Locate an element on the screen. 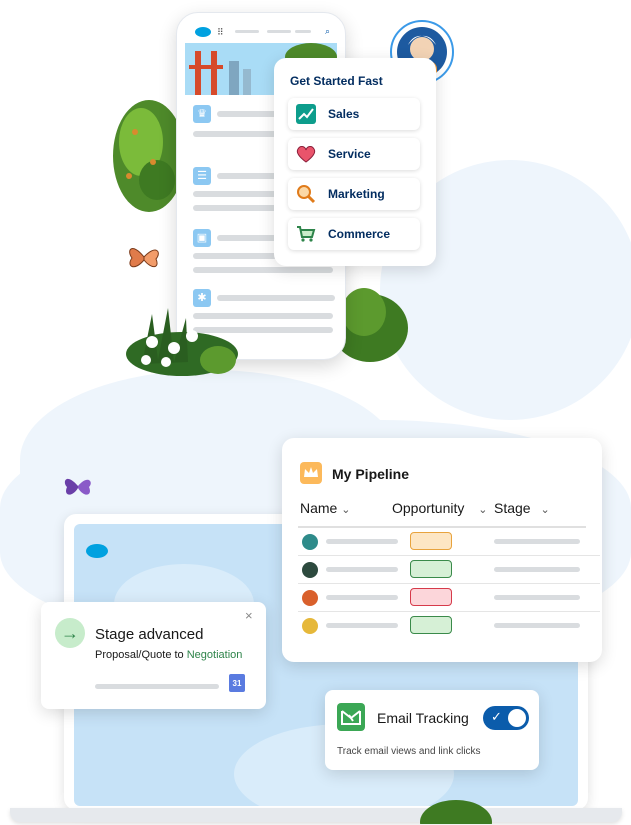 The image size is (631, 825). column-label: Name is located at coordinates (319, 508).